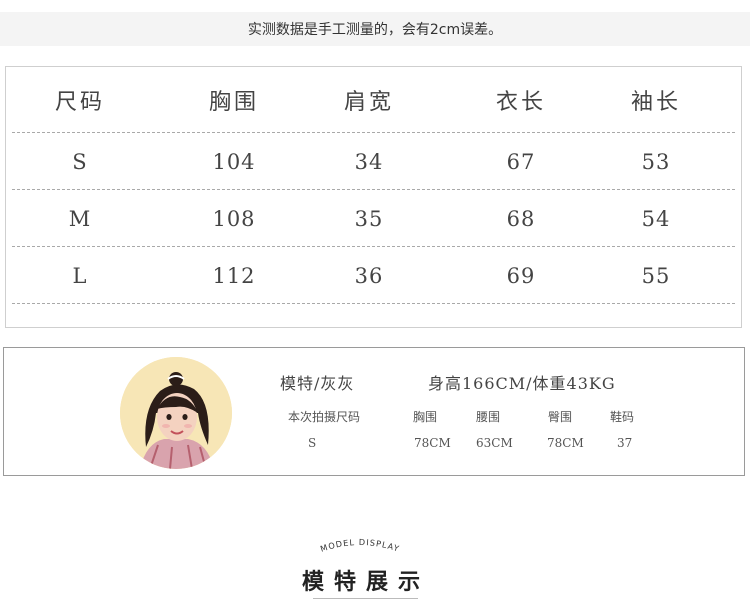 Image resolution: width=750 pixels, height=607 pixels. Describe the element at coordinates (312, 443) in the screenshot. I see `model-value-size: S` at that location.